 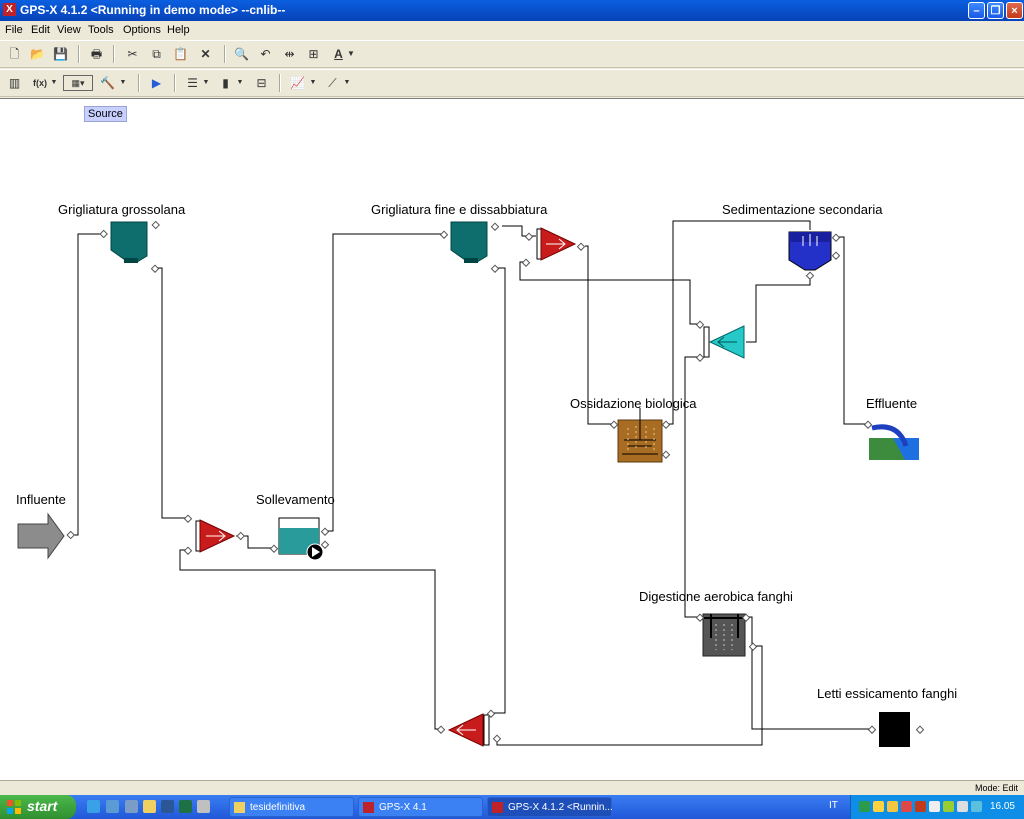 What do you see at coordinates (14, 807) in the screenshot?
I see `windows-flag-icon` at bounding box center [14, 807].